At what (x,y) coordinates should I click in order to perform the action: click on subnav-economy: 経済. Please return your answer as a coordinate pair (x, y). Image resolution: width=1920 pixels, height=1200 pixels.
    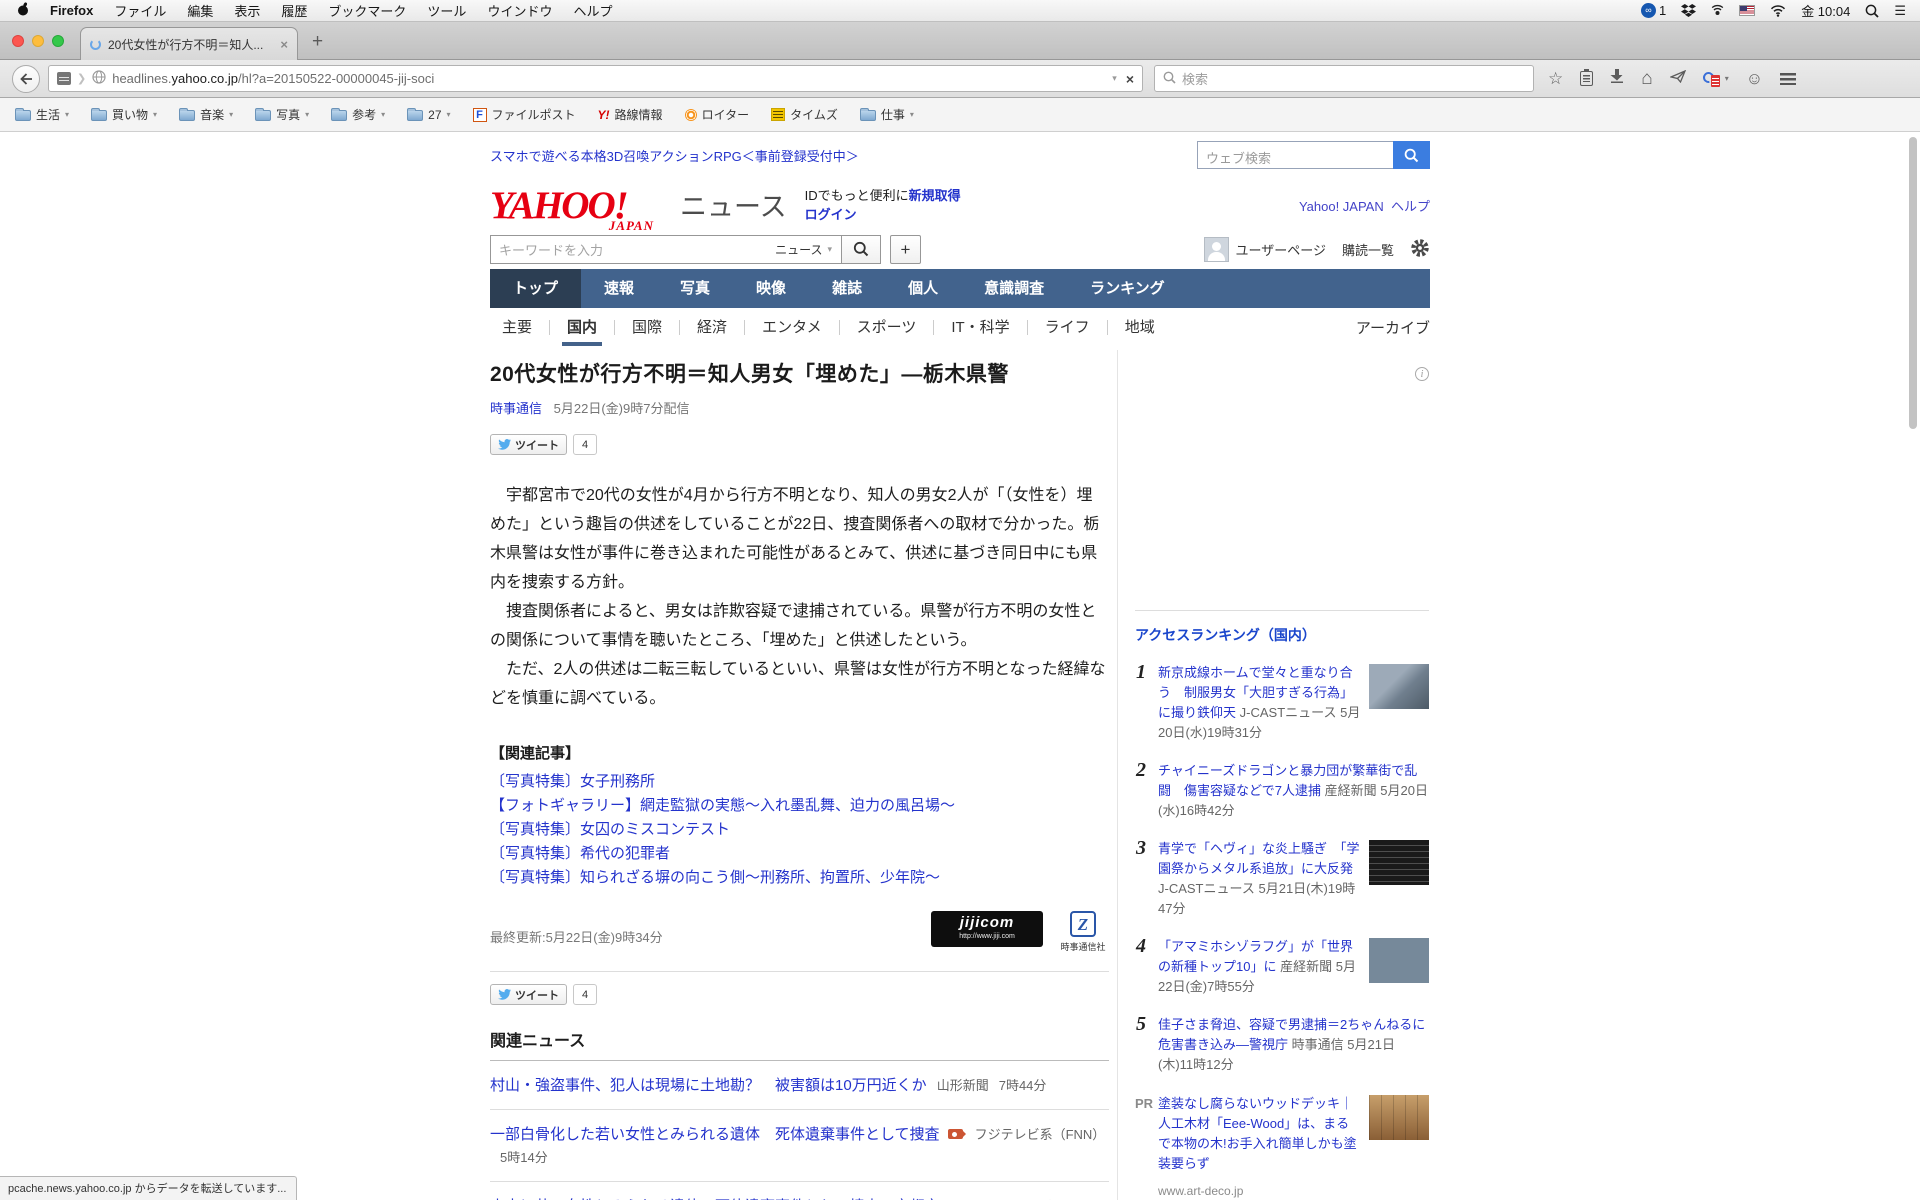
    Looking at the image, I should click on (711, 327).